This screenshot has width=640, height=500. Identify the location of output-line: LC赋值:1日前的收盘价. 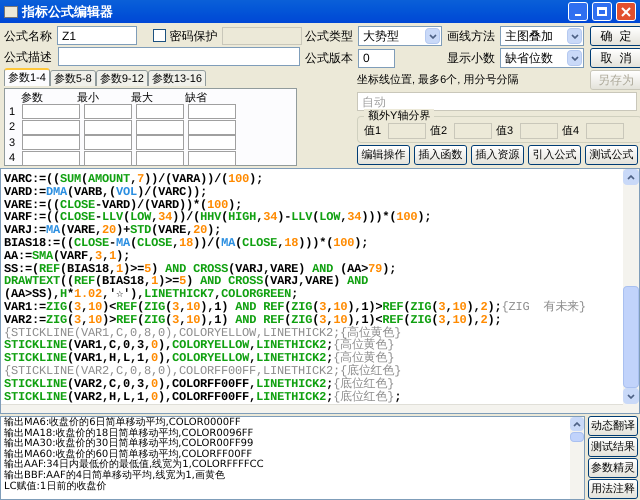
(55, 487).